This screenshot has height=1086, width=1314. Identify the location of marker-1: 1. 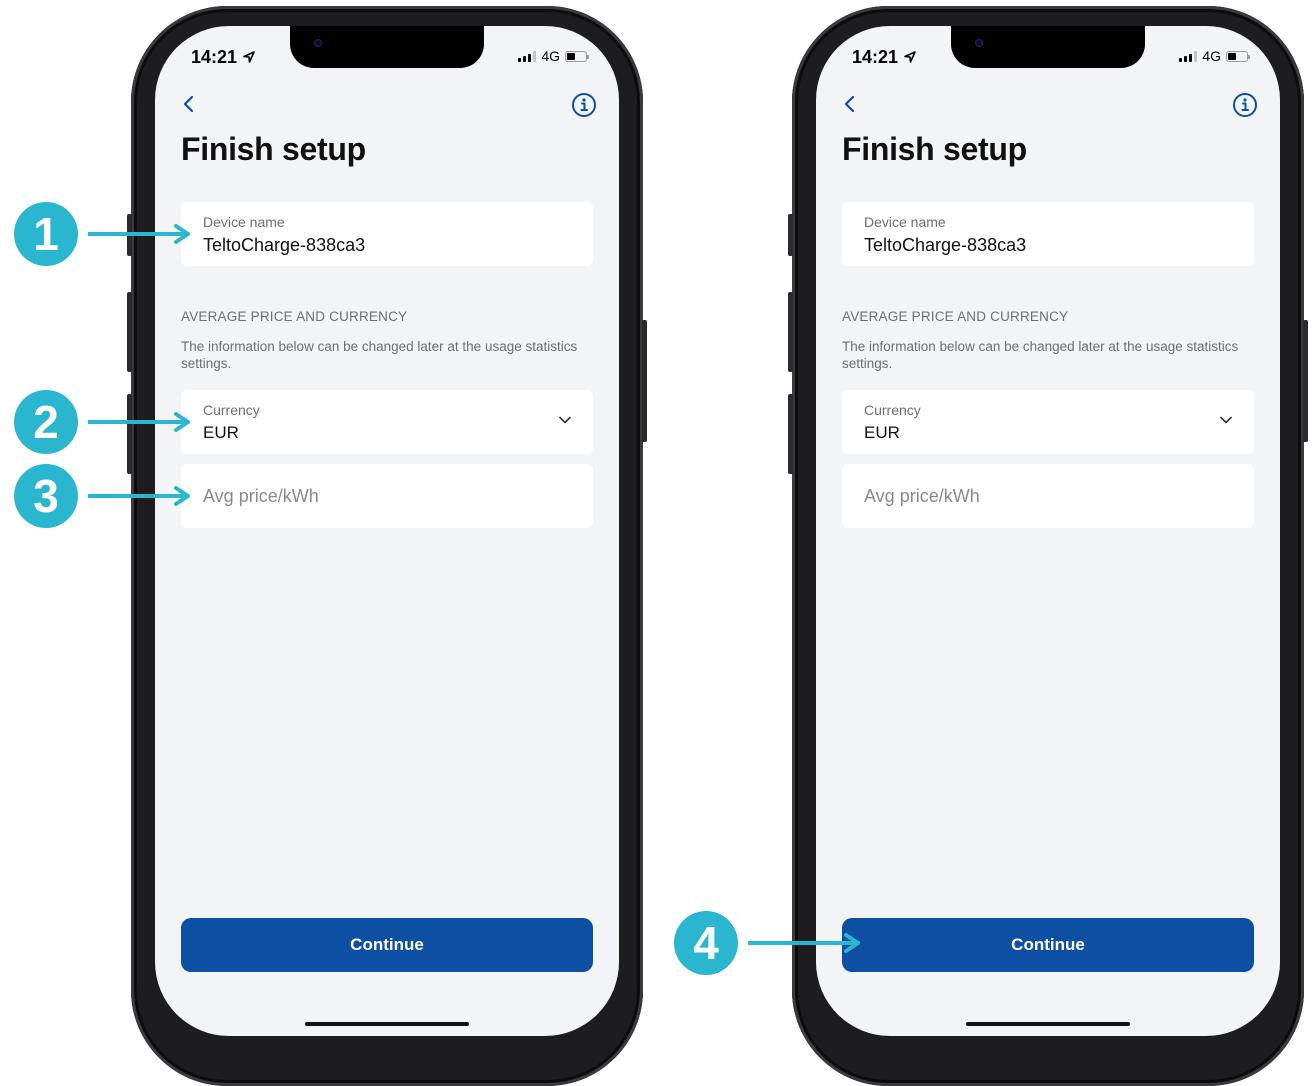
(46, 234).